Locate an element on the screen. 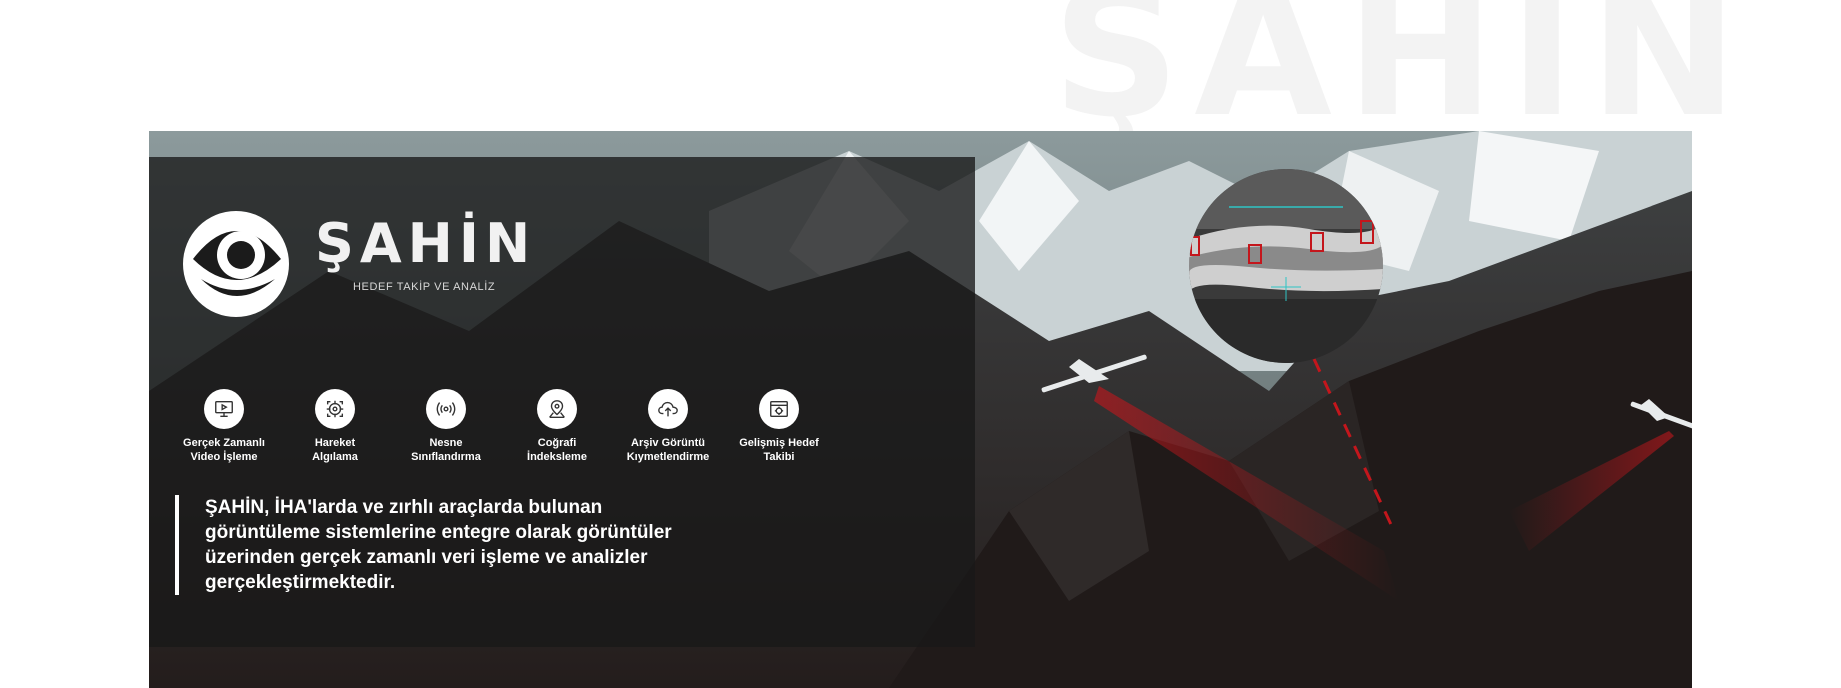  brand-tagline: HEDEF TAKİP VE ANALİZ is located at coordinates (424, 287).